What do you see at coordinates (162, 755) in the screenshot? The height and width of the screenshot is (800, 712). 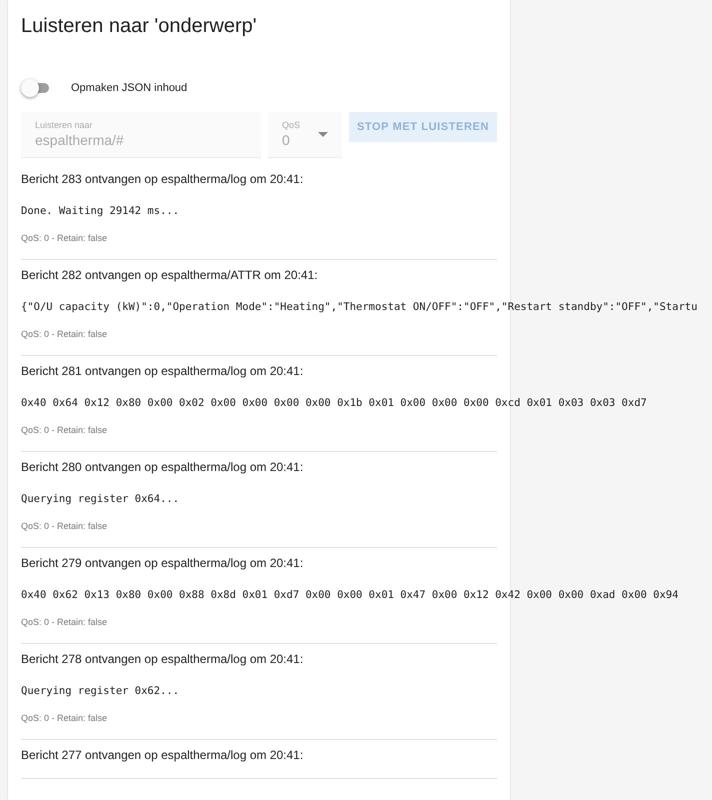 I see `message-header: Bericht 277 ontvangen op espaltherma/log om 20:41:` at bounding box center [162, 755].